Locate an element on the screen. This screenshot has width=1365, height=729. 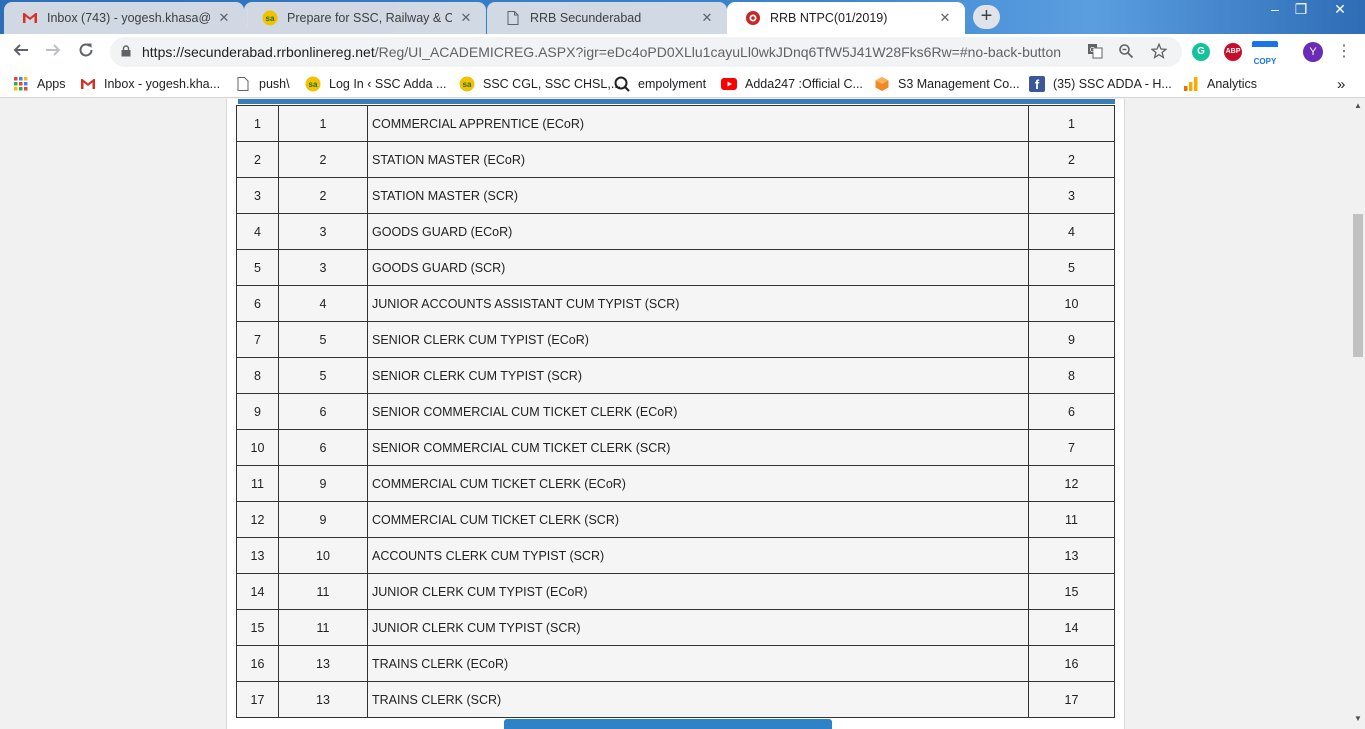
post-code-cell: 11 is located at coordinates (323, 627).